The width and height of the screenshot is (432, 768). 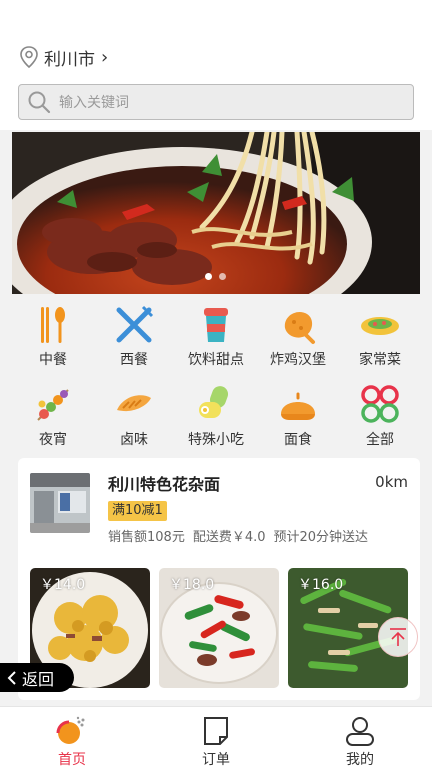 I want to click on category-braised: 卤味, so click(x=134, y=419).